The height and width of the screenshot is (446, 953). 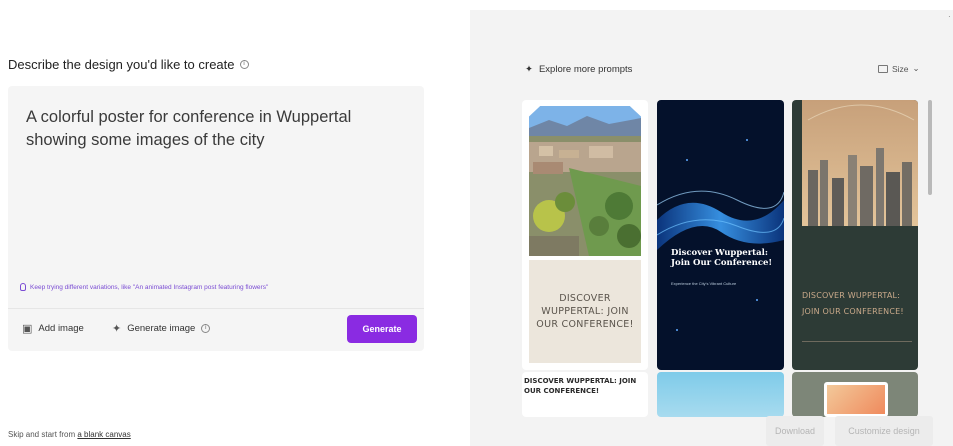 What do you see at coordinates (585, 181) in the screenshot?
I see `city-photo` at bounding box center [585, 181].